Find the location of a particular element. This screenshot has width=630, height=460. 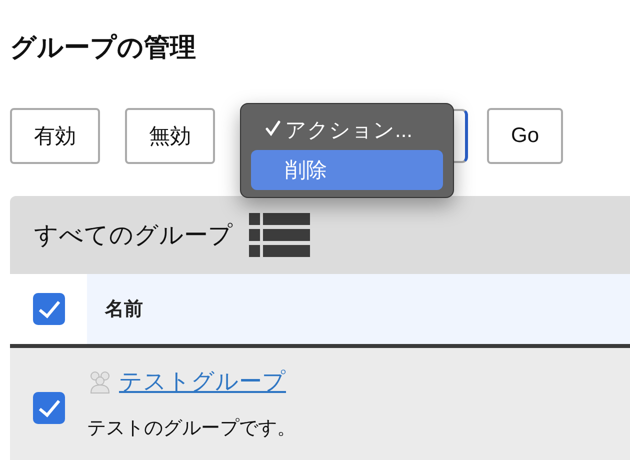

column-header: 名前 is located at coordinates (358, 309).